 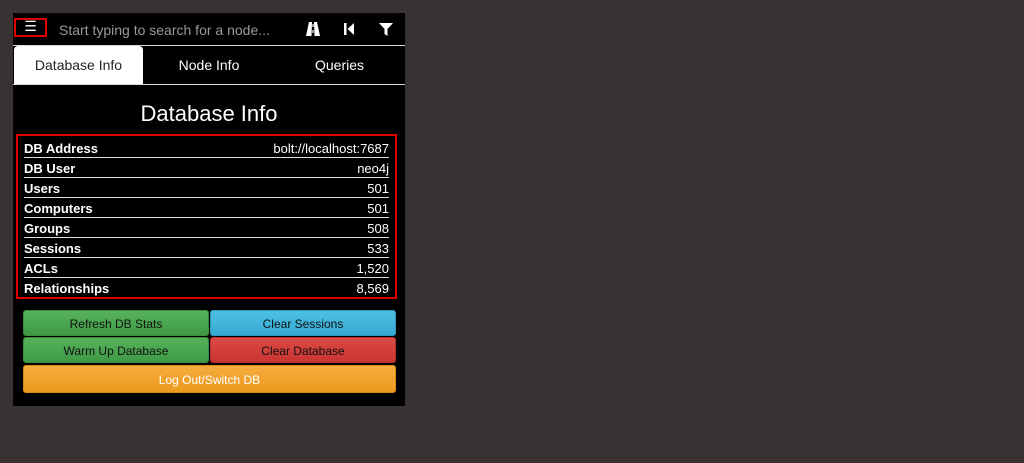 I want to click on stat-row-sessions: Sessions 533, so click(x=206, y=248).